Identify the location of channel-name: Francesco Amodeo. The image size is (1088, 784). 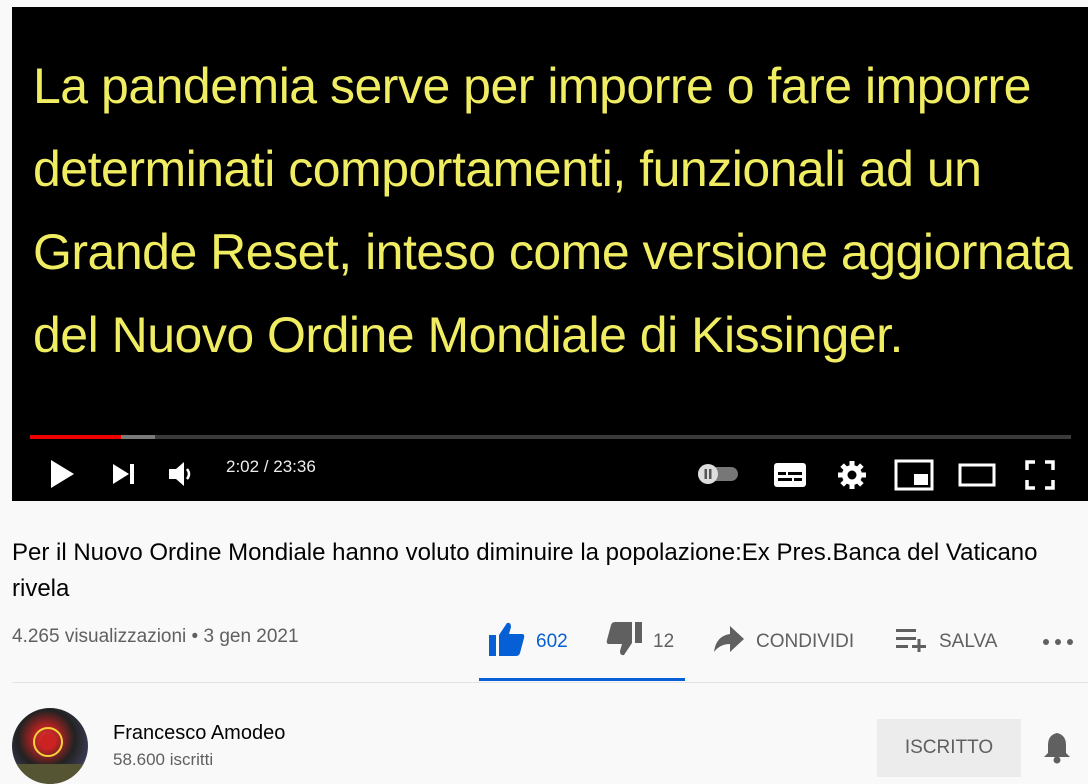
(199, 733).